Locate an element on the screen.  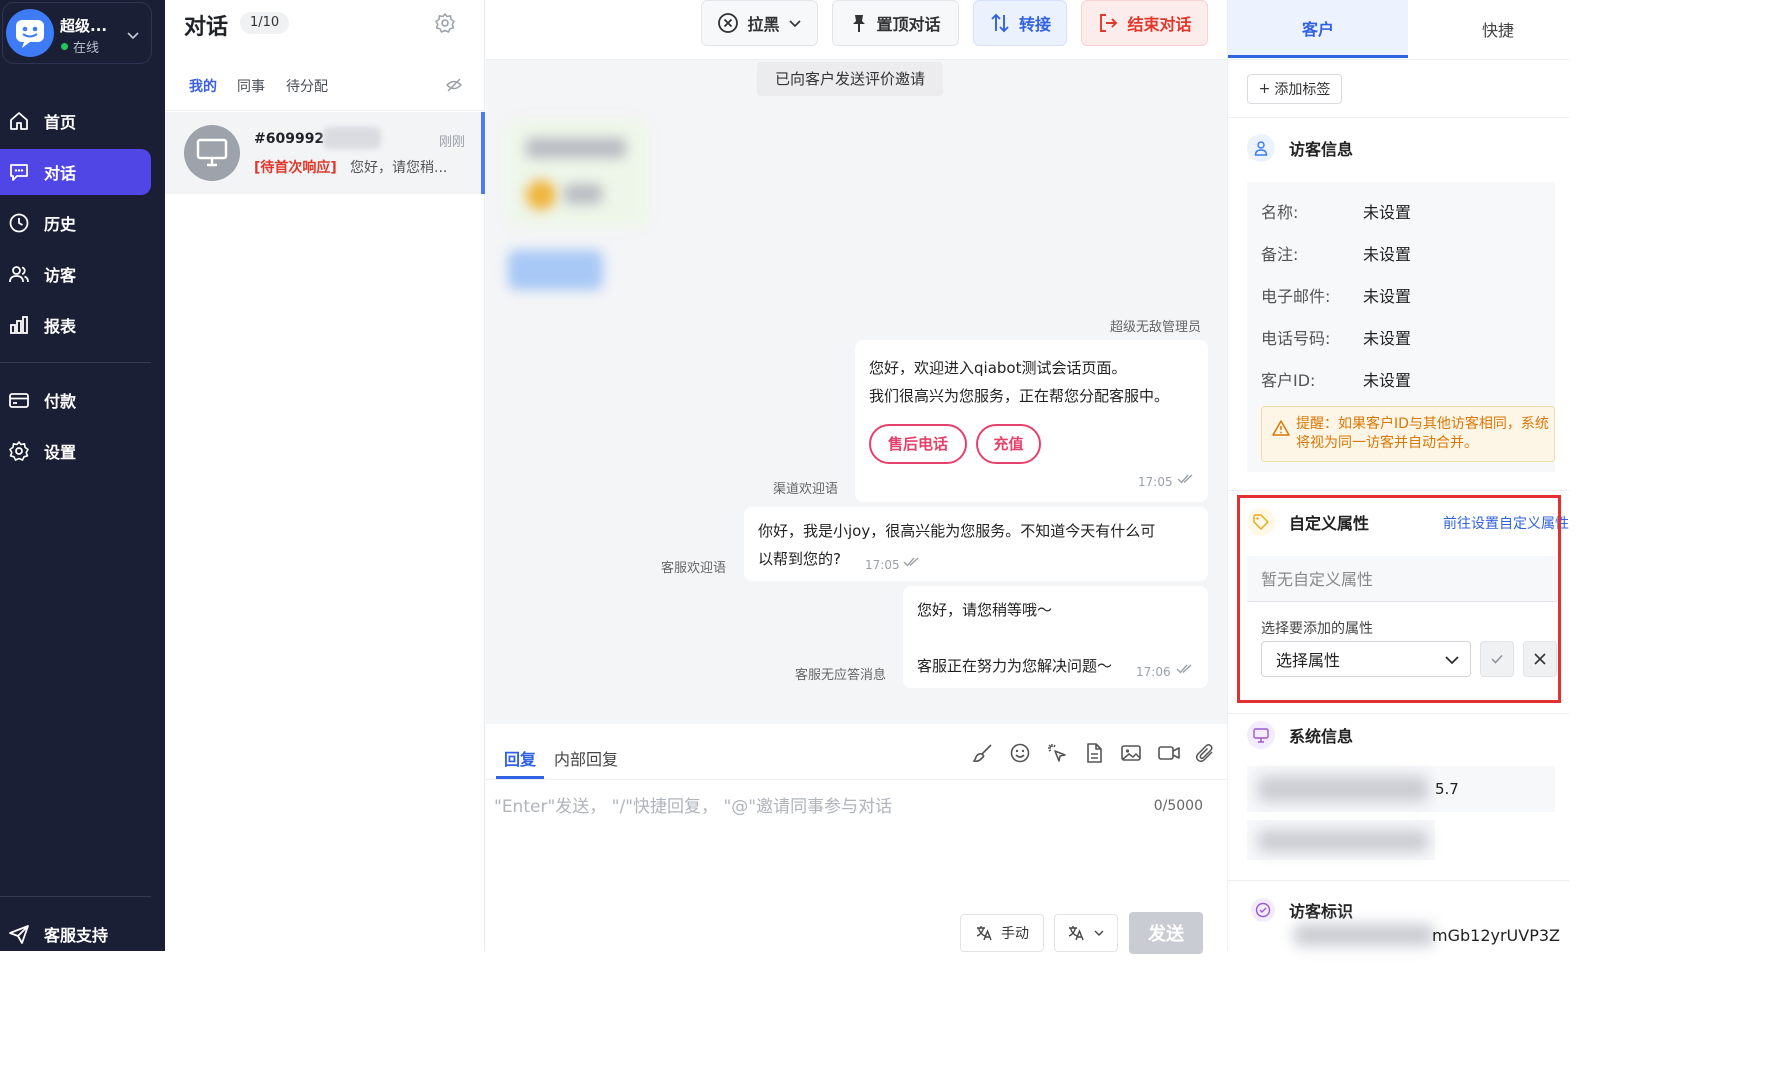
transfer-arrows-icon is located at coordinates (1000, 23).